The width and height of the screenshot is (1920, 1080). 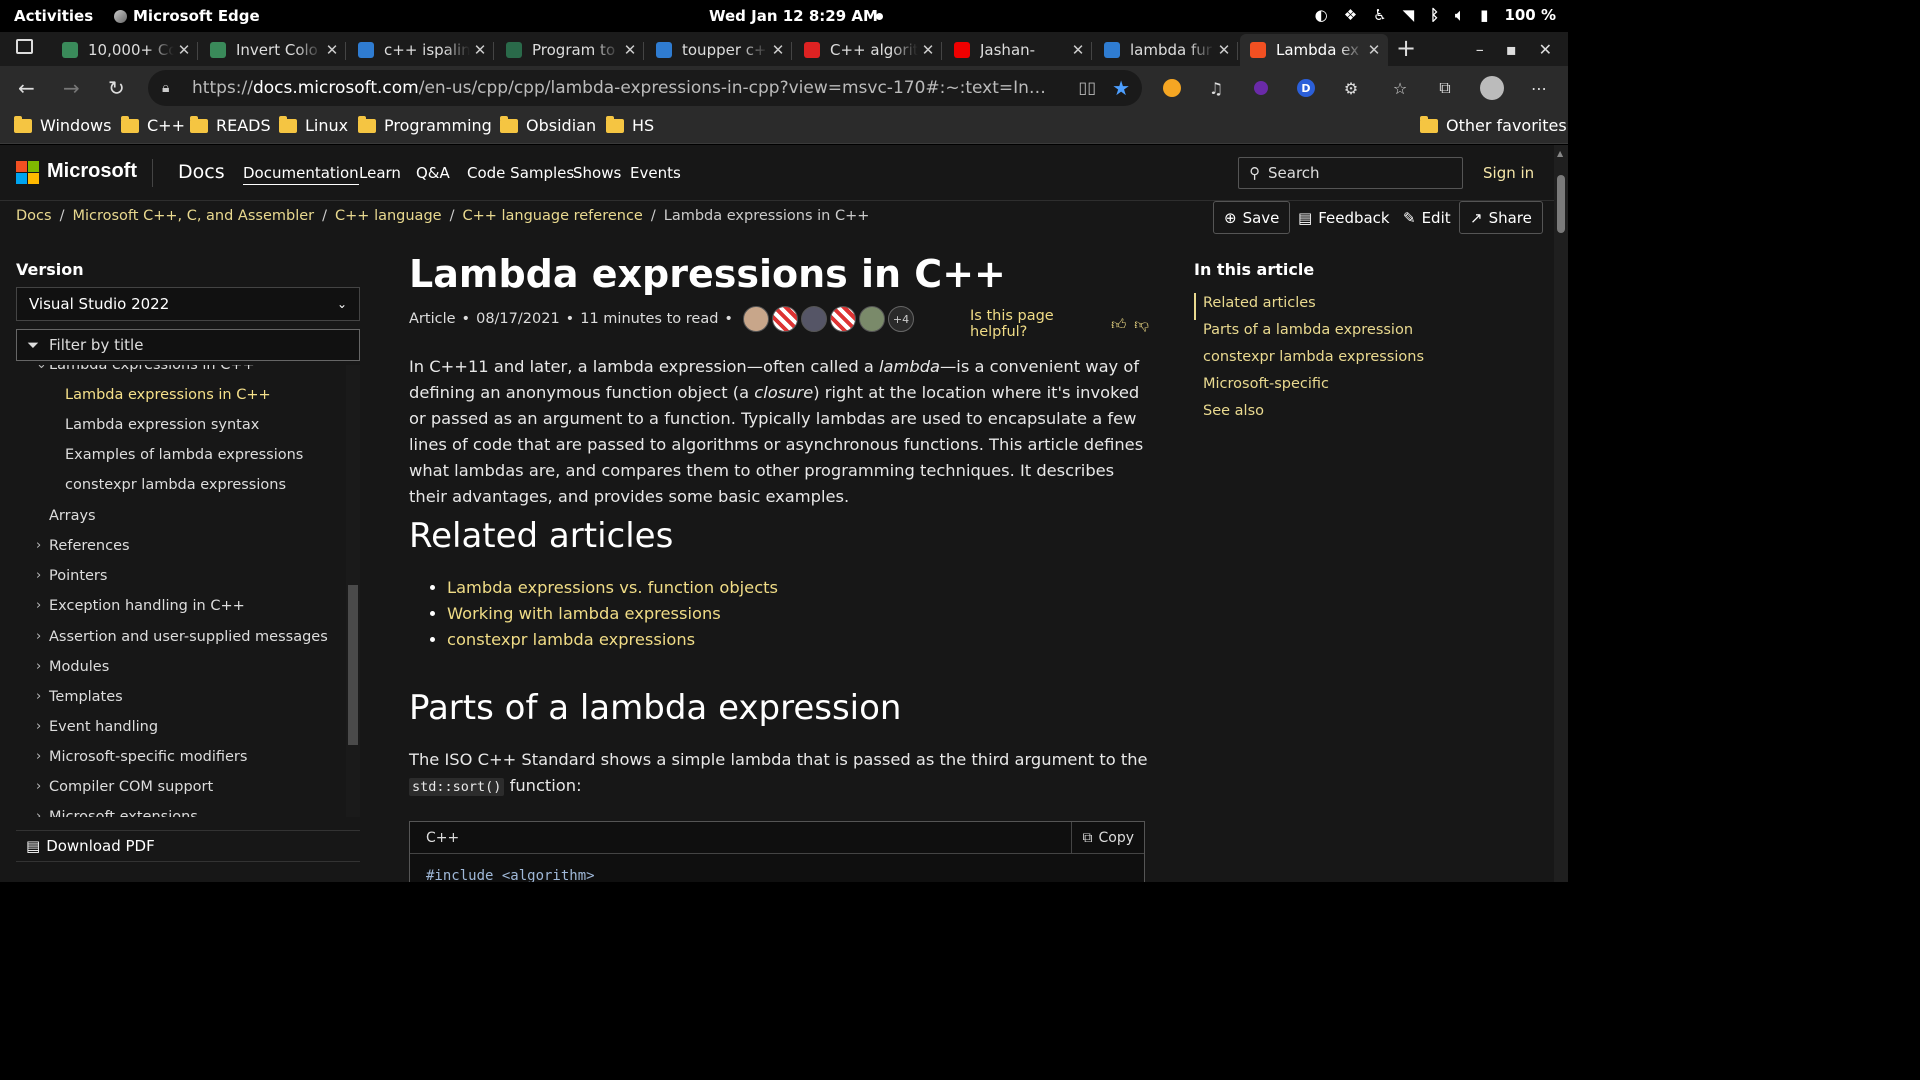 What do you see at coordinates (1435, 15) in the screenshot?
I see `system-tray: ◐ ❖ ♿ ◥ ᛒ 🔈︎ ▮ 100 %` at bounding box center [1435, 15].